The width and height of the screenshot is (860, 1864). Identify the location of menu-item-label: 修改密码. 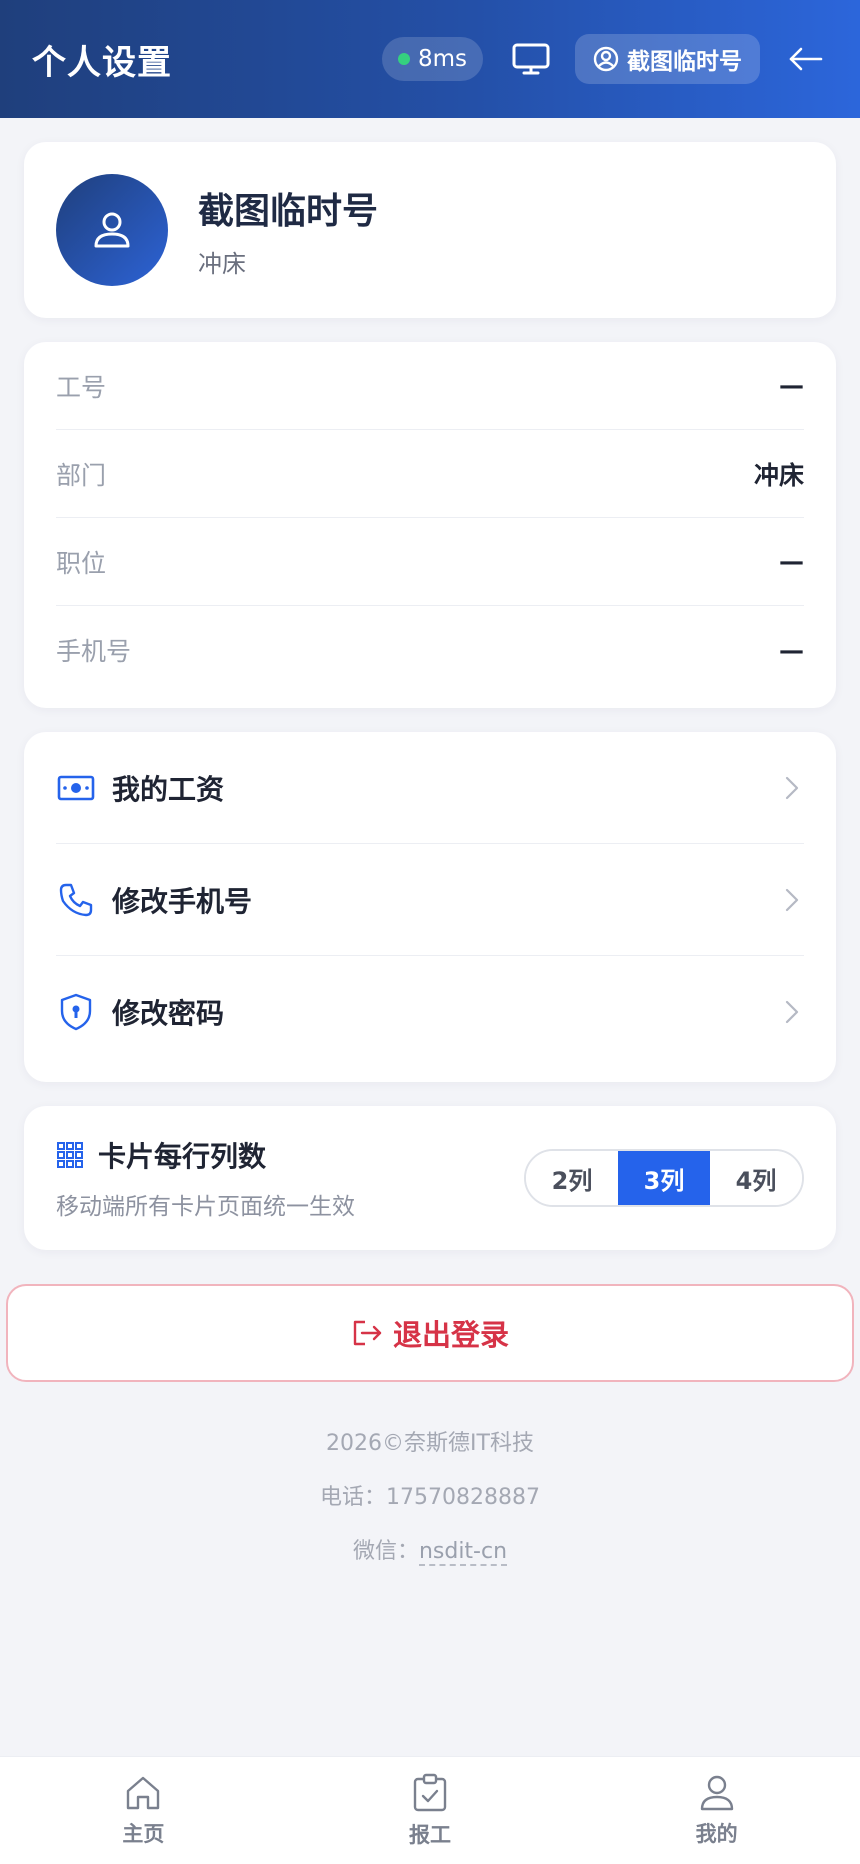
(168, 1013).